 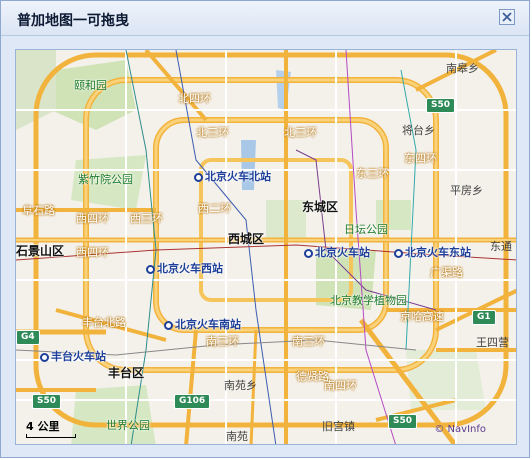 I want to click on place-label: 东通, so click(x=501, y=246).